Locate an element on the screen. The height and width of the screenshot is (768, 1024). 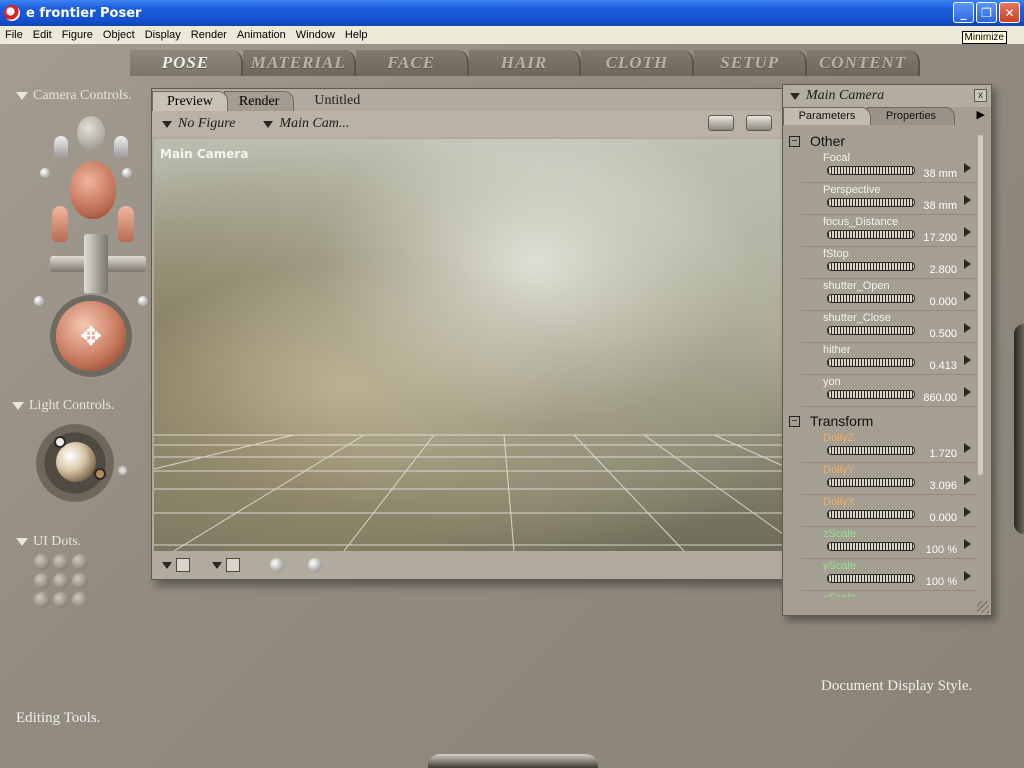
menu-render: Render is located at coordinates (209, 35).